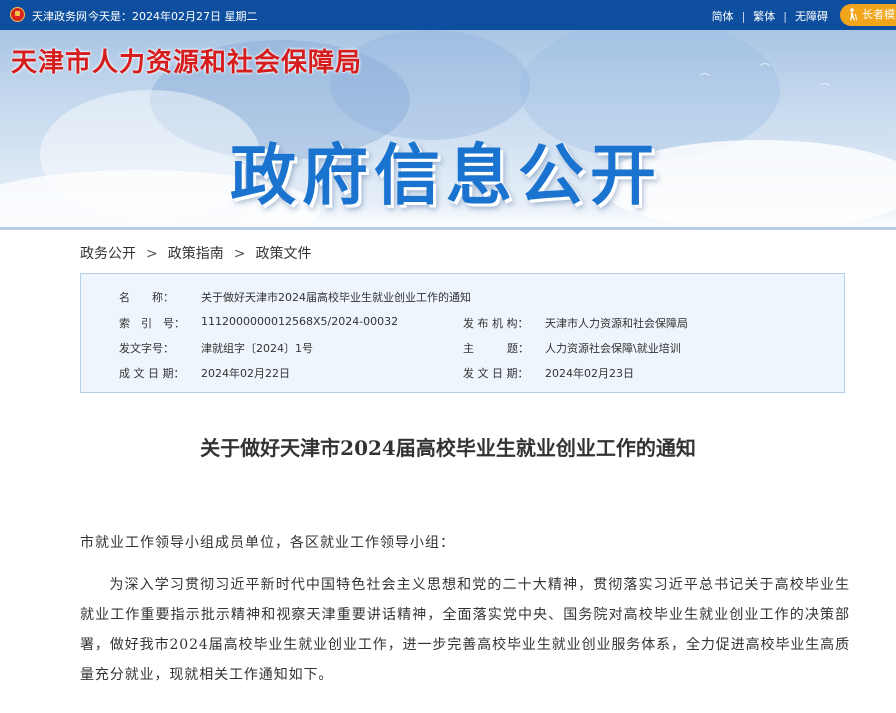 This screenshot has height=713, width=896. What do you see at coordinates (245, 373) in the screenshot?
I see `created-date-value: 2024年02月22日` at bounding box center [245, 373].